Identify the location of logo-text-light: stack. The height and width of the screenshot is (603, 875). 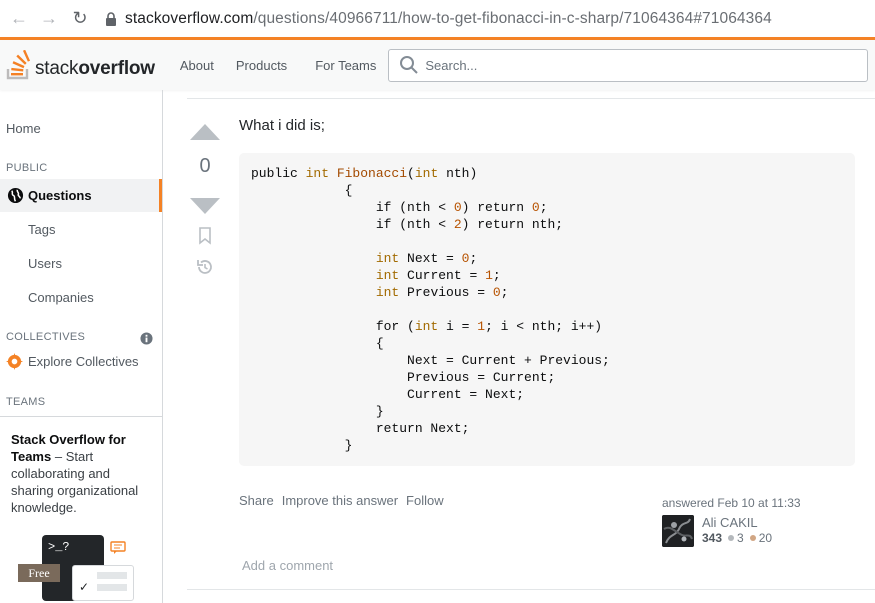
(57, 68).